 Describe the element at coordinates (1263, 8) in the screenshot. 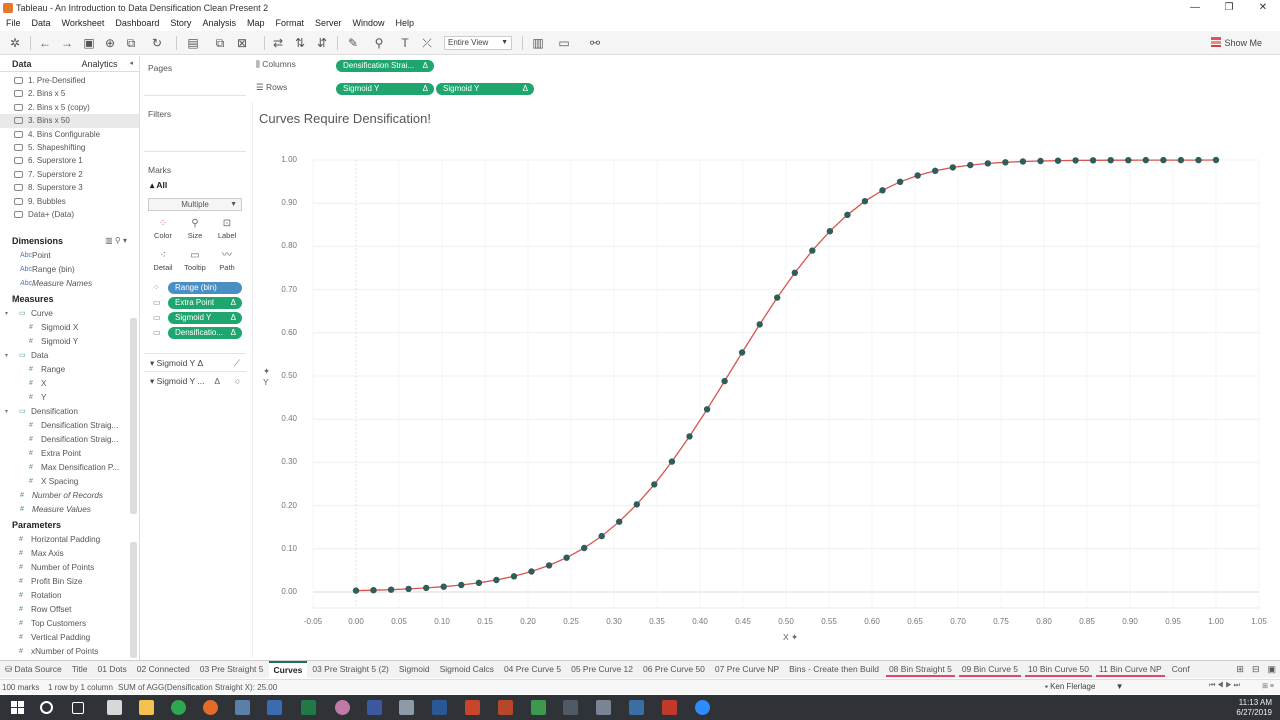

I see `close-button: ✕` at that location.